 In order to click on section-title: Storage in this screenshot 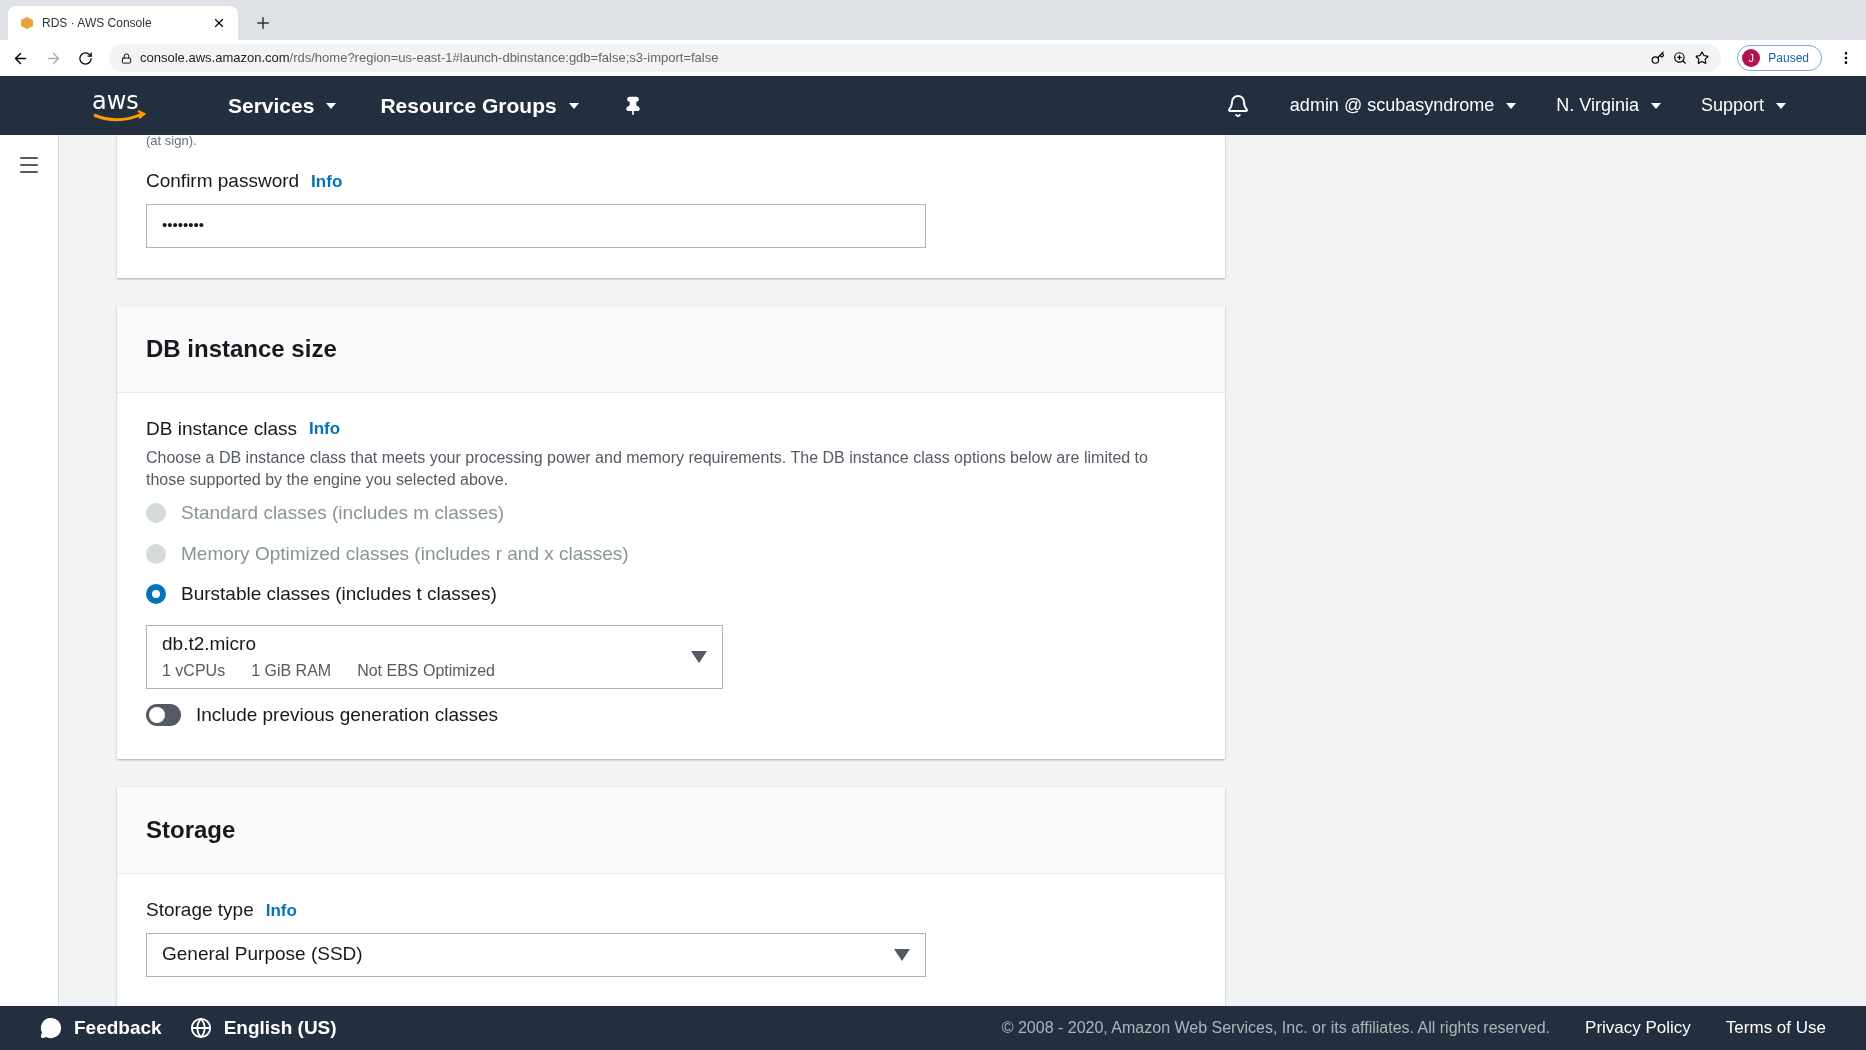, I will do `click(191, 830)`.